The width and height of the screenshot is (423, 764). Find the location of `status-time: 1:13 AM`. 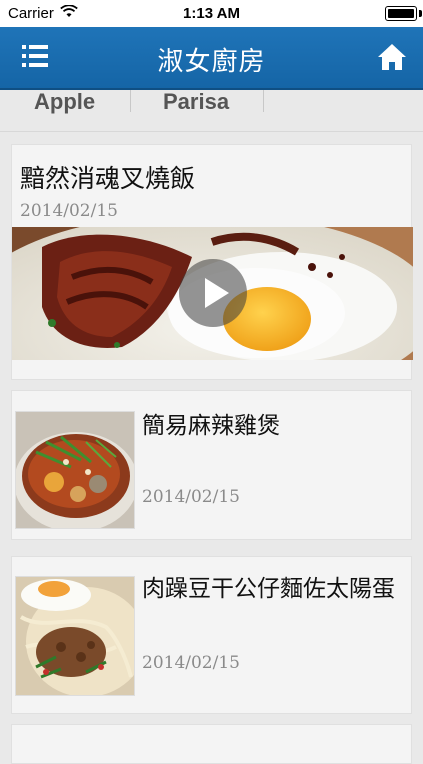

status-time: 1:13 AM is located at coordinates (211, 13).